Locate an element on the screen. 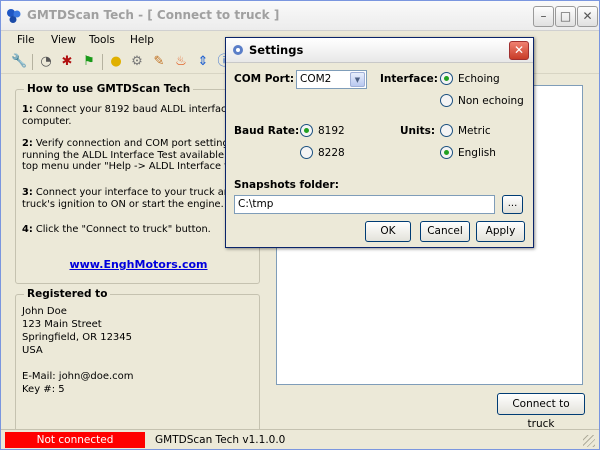 The image size is (600, 450). baud-8192-radio: 8192 is located at coordinates (322, 130).